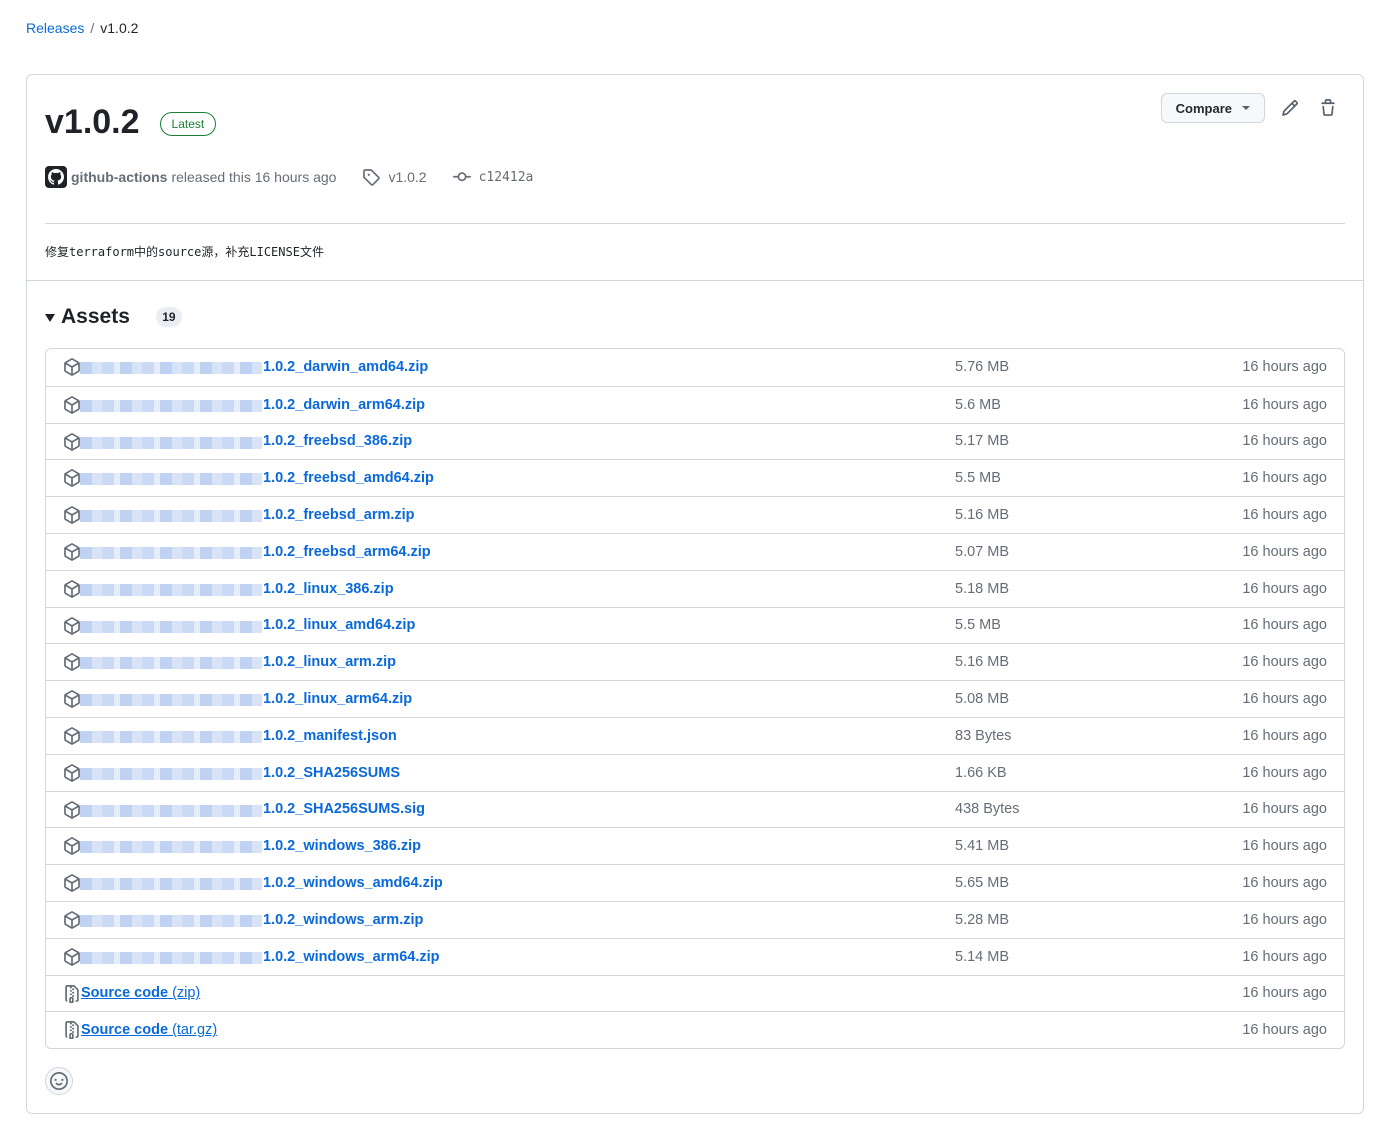 Image resolution: width=1391 pixels, height=1138 pixels. What do you see at coordinates (695, 280) in the screenshot?
I see `assets-divider` at bounding box center [695, 280].